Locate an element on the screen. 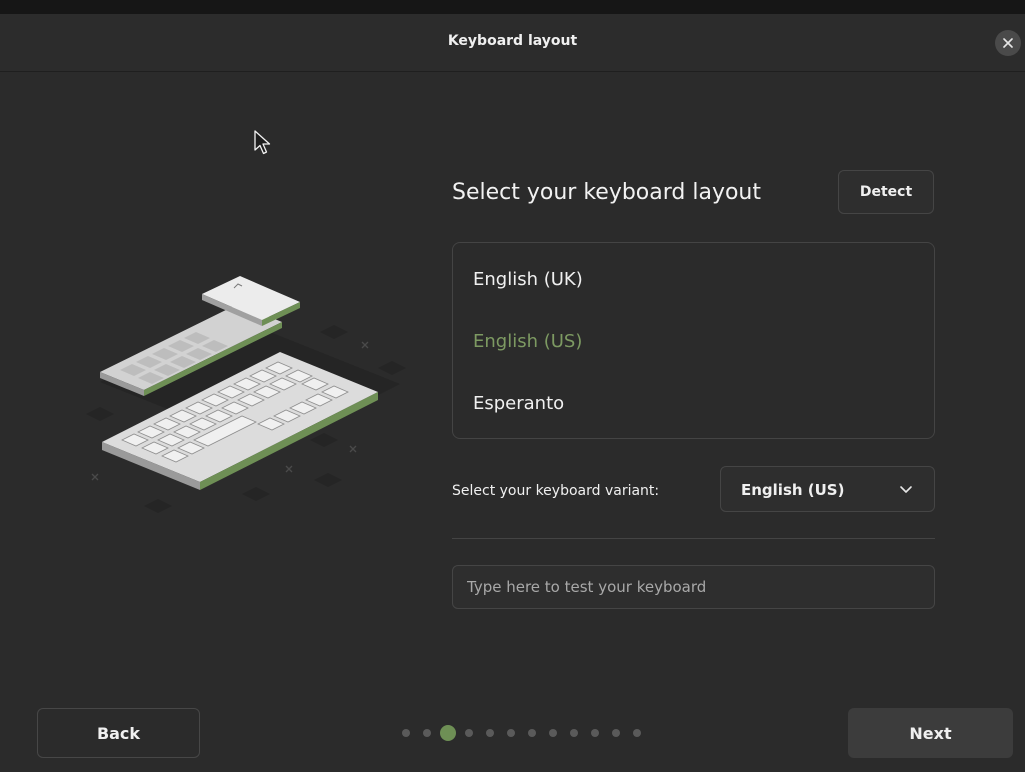 The image size is (1025, 772). mouse-pointer-icon is located at coordinates (262, 142).